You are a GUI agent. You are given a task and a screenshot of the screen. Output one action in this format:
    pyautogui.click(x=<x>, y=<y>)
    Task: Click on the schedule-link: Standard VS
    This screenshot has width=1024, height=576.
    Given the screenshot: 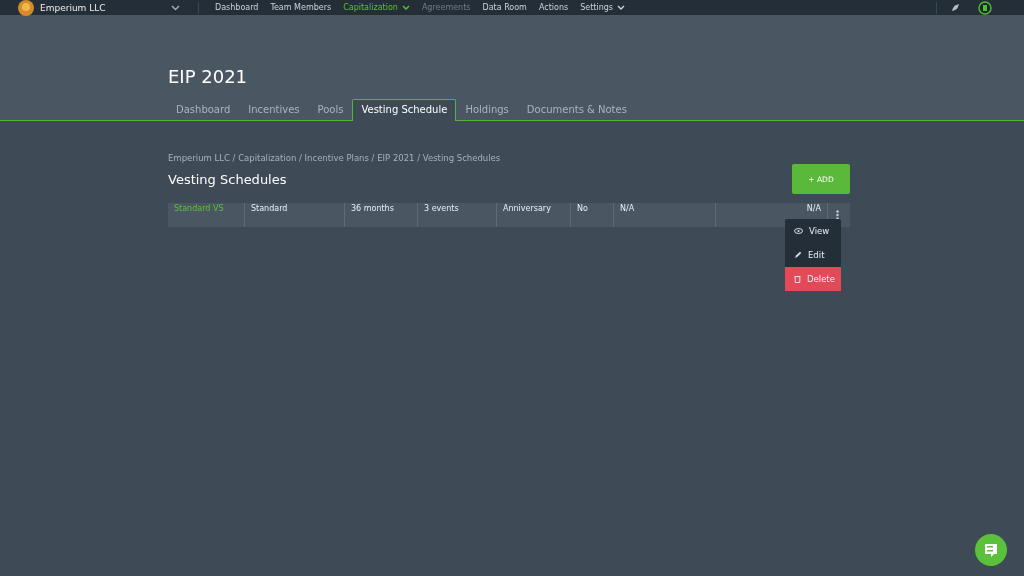 What is the action you would take?
    pyautogui.click(x=206, y=215)
    